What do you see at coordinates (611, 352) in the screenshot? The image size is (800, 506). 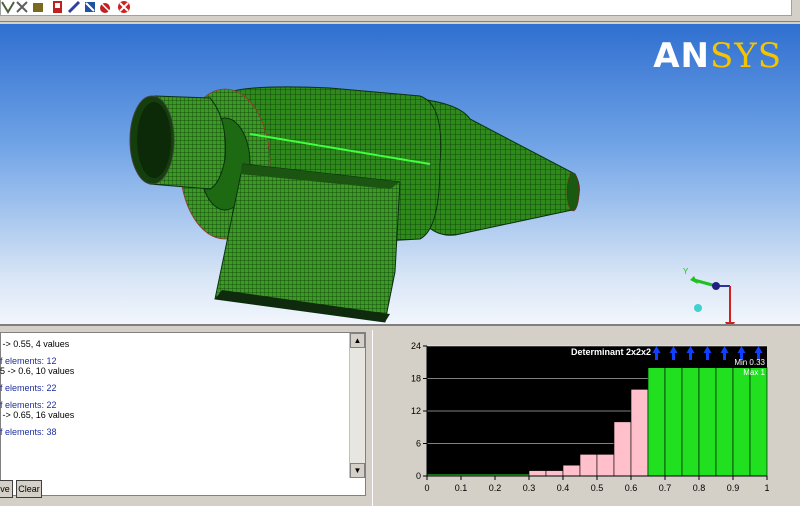 I see `chart-title: Determinant 2x2x2` at bounding box center [611, 352].